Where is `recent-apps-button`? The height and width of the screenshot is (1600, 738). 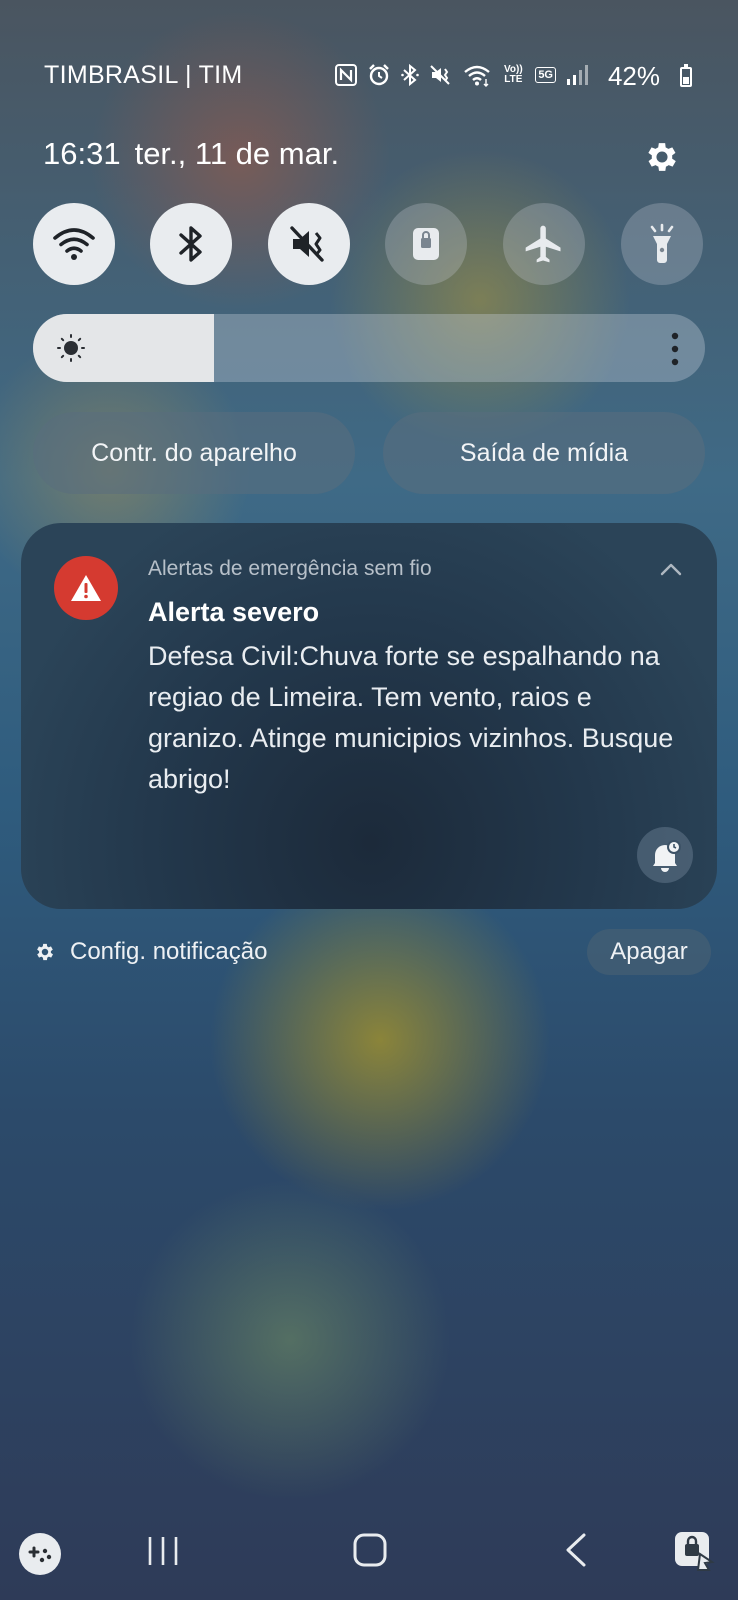 recent-apps-button is located at coordinates (163, 1551).